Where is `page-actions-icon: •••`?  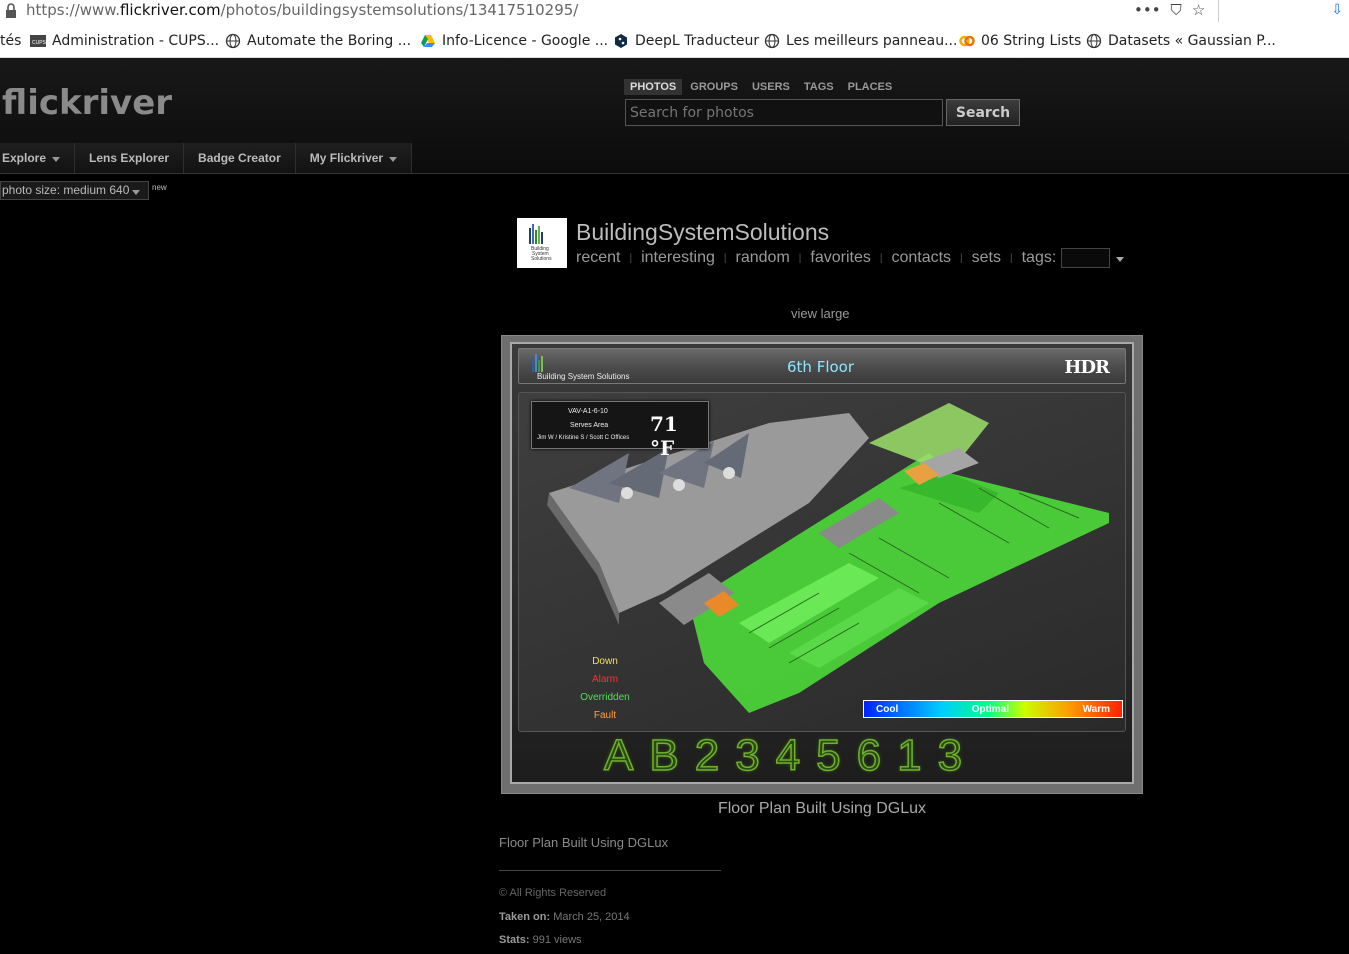
page-actions-icon: ••• is located at coordinates (1147, 10).